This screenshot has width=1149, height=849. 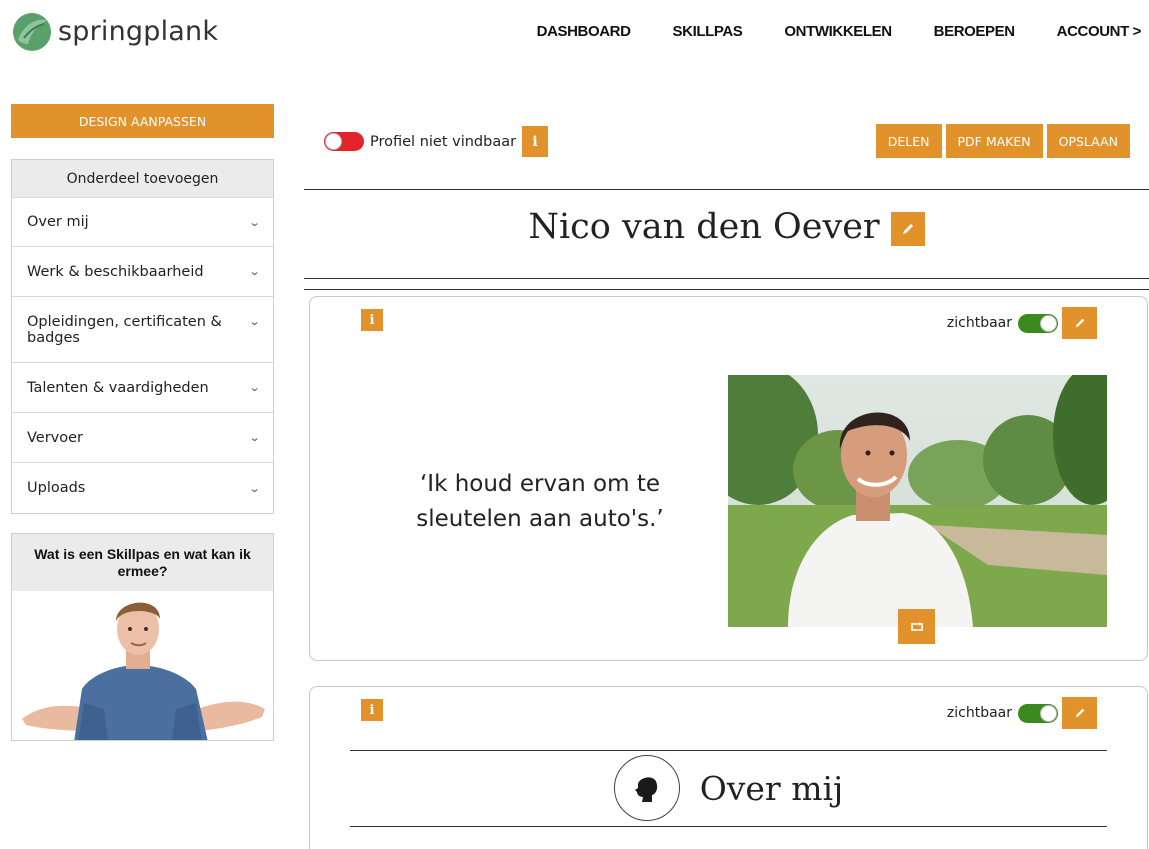 What do you see at coordinates (56, 488) in the screenshot?
I see `sidebar-item-label: Uploads` at bounding box center [56, 488].